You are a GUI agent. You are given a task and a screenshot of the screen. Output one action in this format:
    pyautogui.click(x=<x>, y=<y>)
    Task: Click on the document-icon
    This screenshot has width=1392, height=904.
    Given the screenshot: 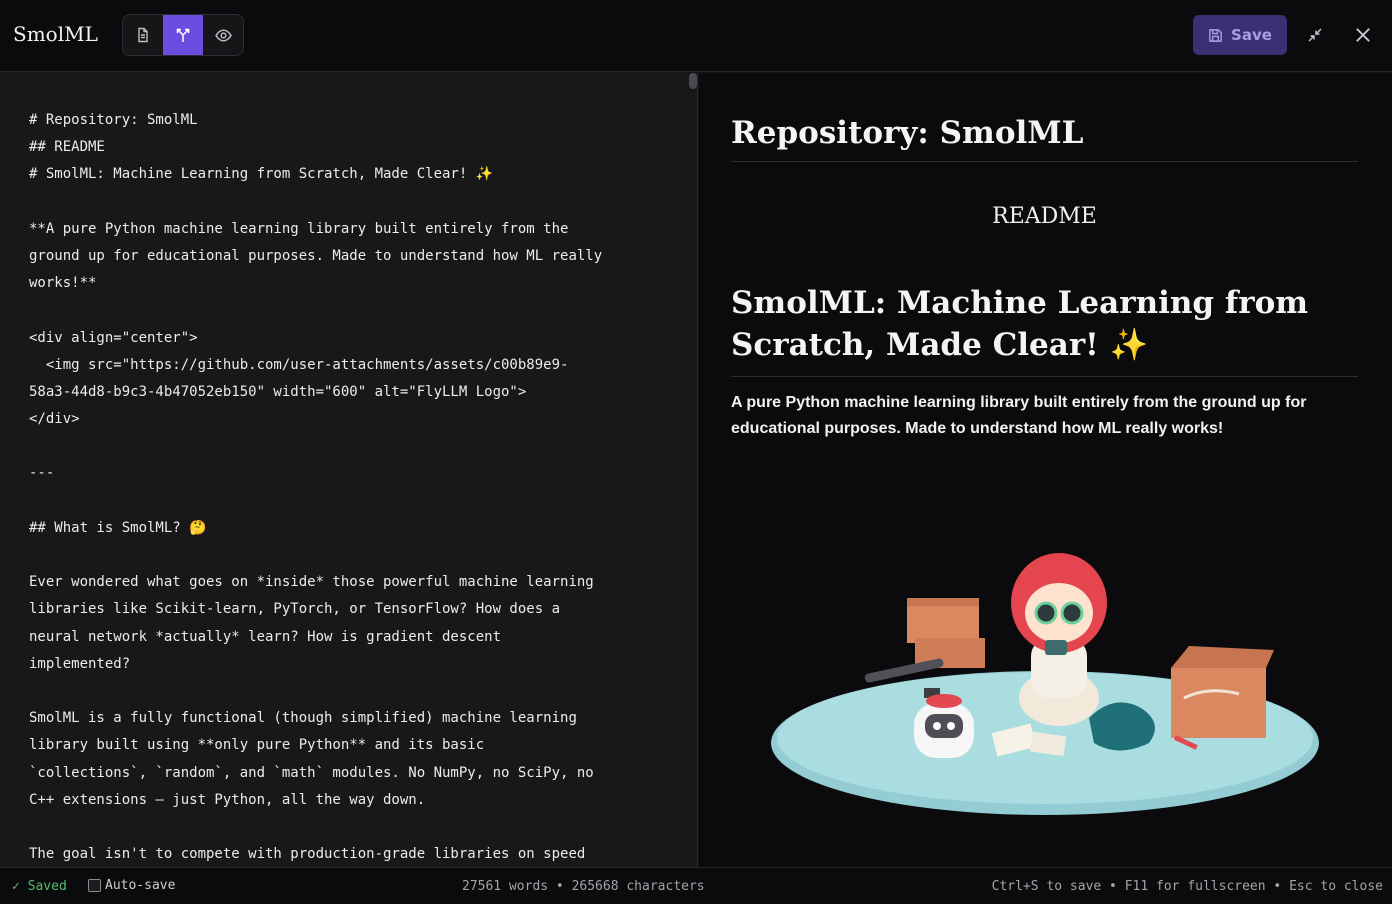 What is the action you would take?
    pyautogui.click(x=143, y=35)
    